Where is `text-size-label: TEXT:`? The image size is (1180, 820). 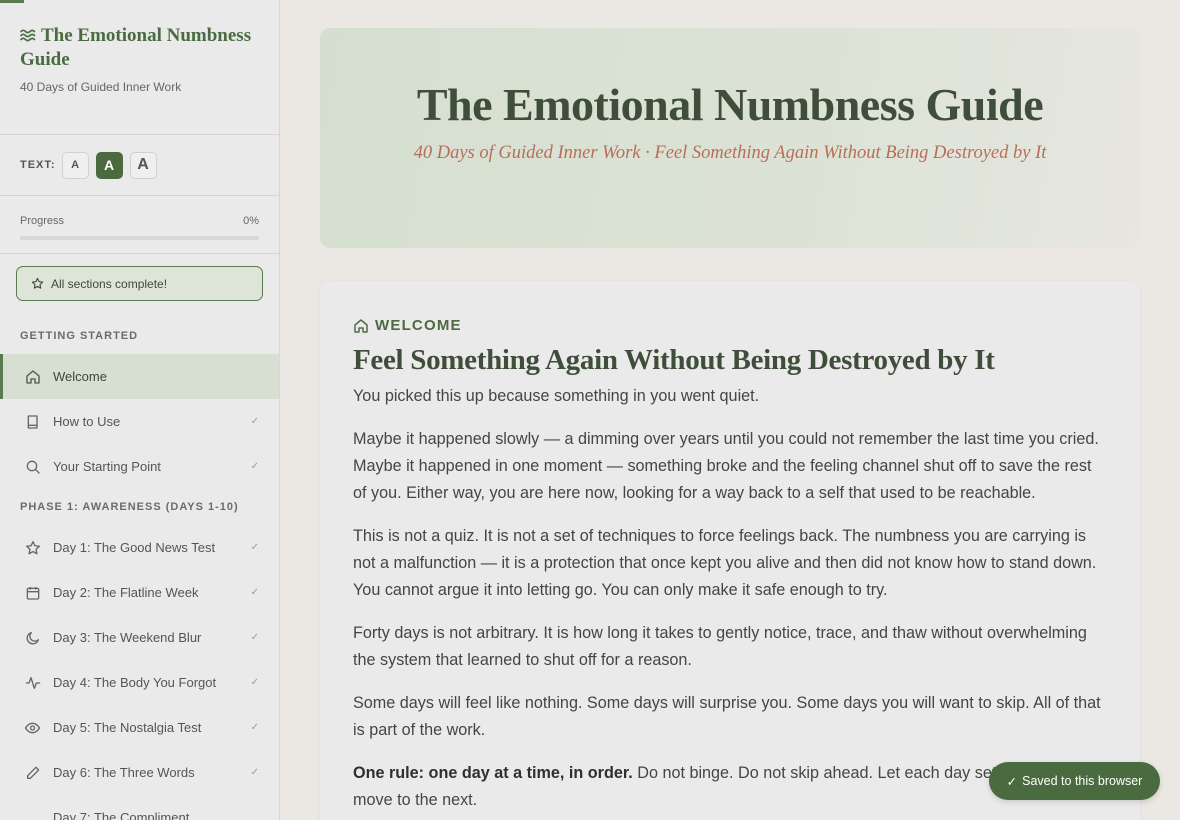
text-size-label: TEXT: is located at coordinates (38, 165).